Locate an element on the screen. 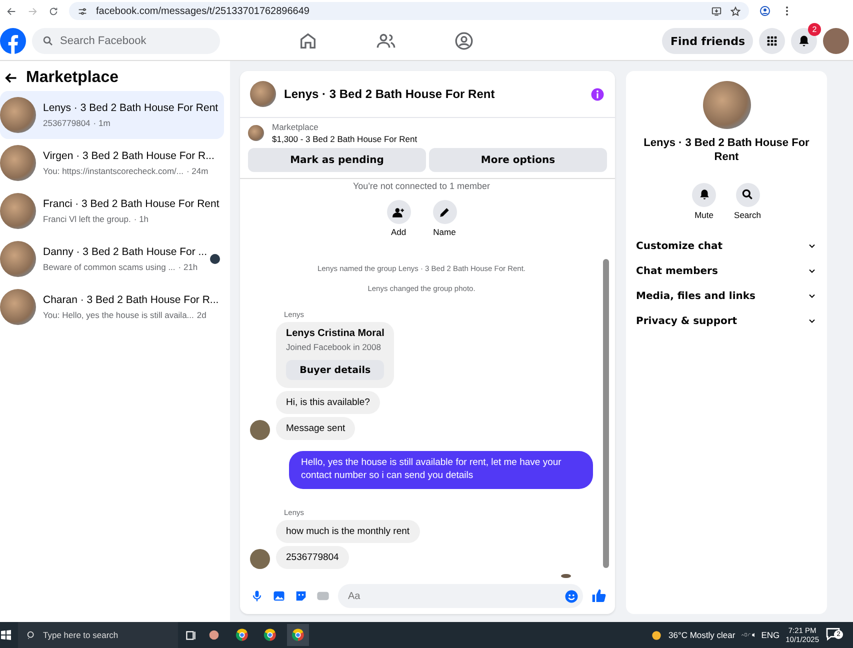  conversation-item: Virgen · 3 Bed 2 Bath House For R... You: https://instantscorecheck.com/... · 24m is located at coordinates (112, 163).